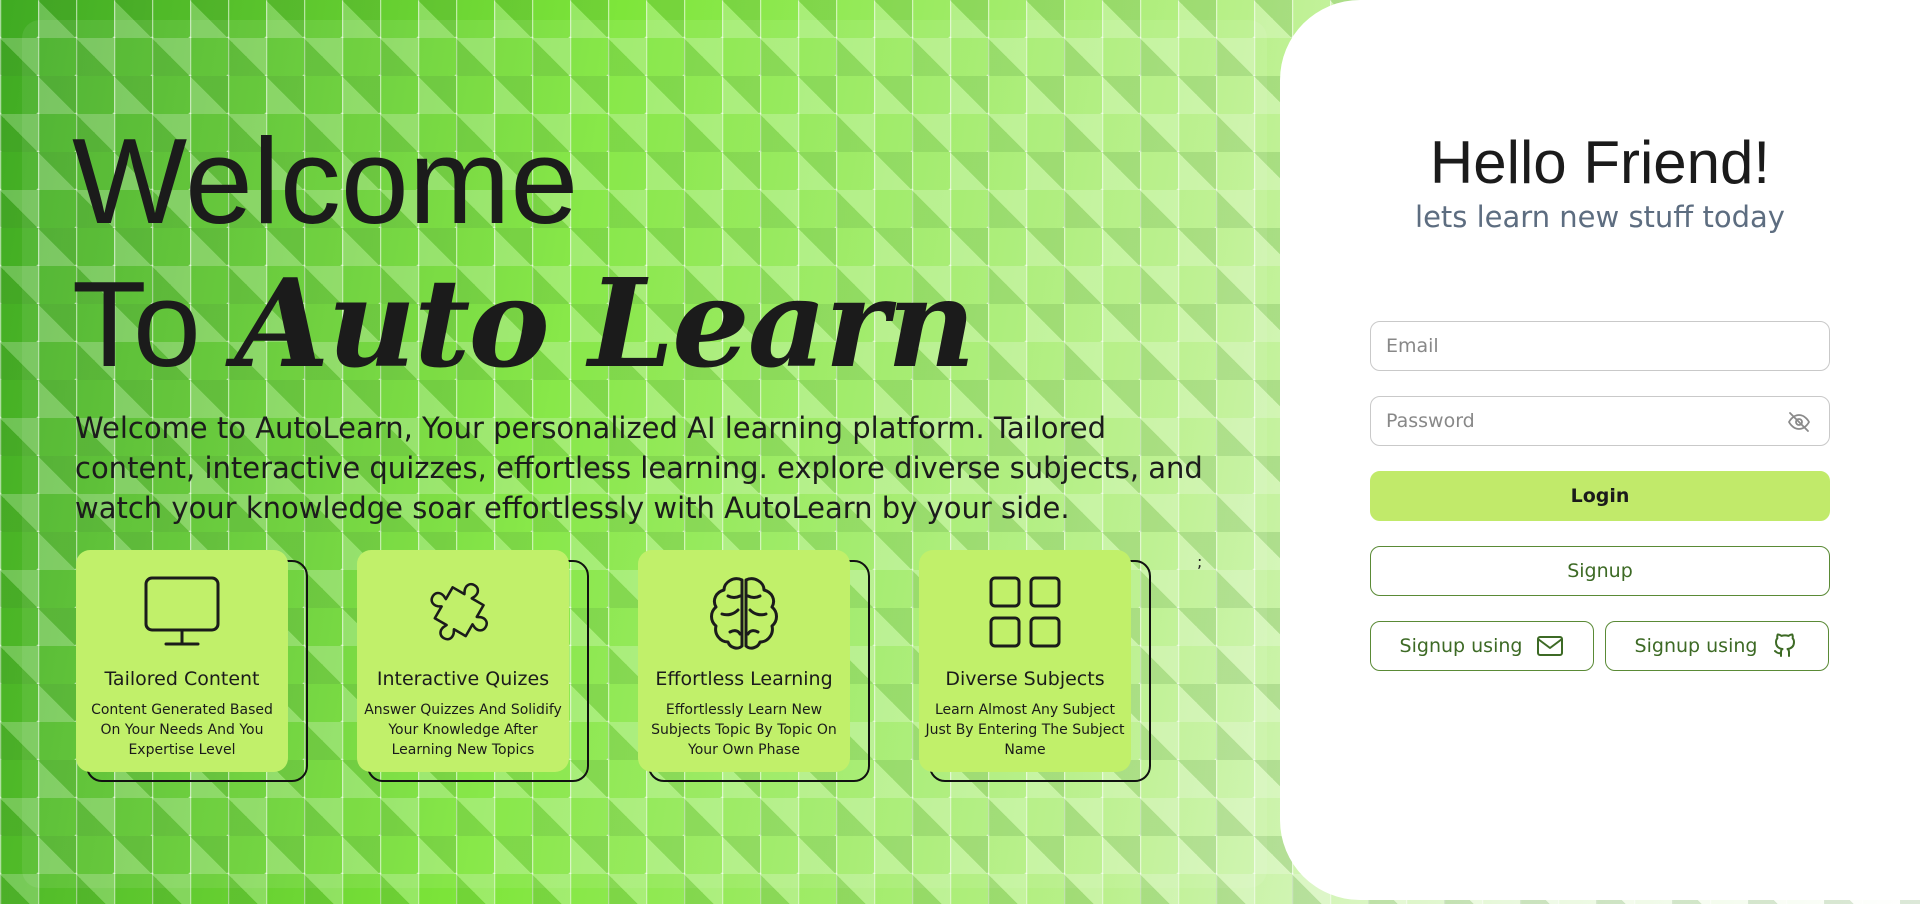 This screenshot has width=1920, height=904. What do you see at coordinates (744, 613) in the screenshot?
I see `brain-icon` at bounding box center [744, 613].